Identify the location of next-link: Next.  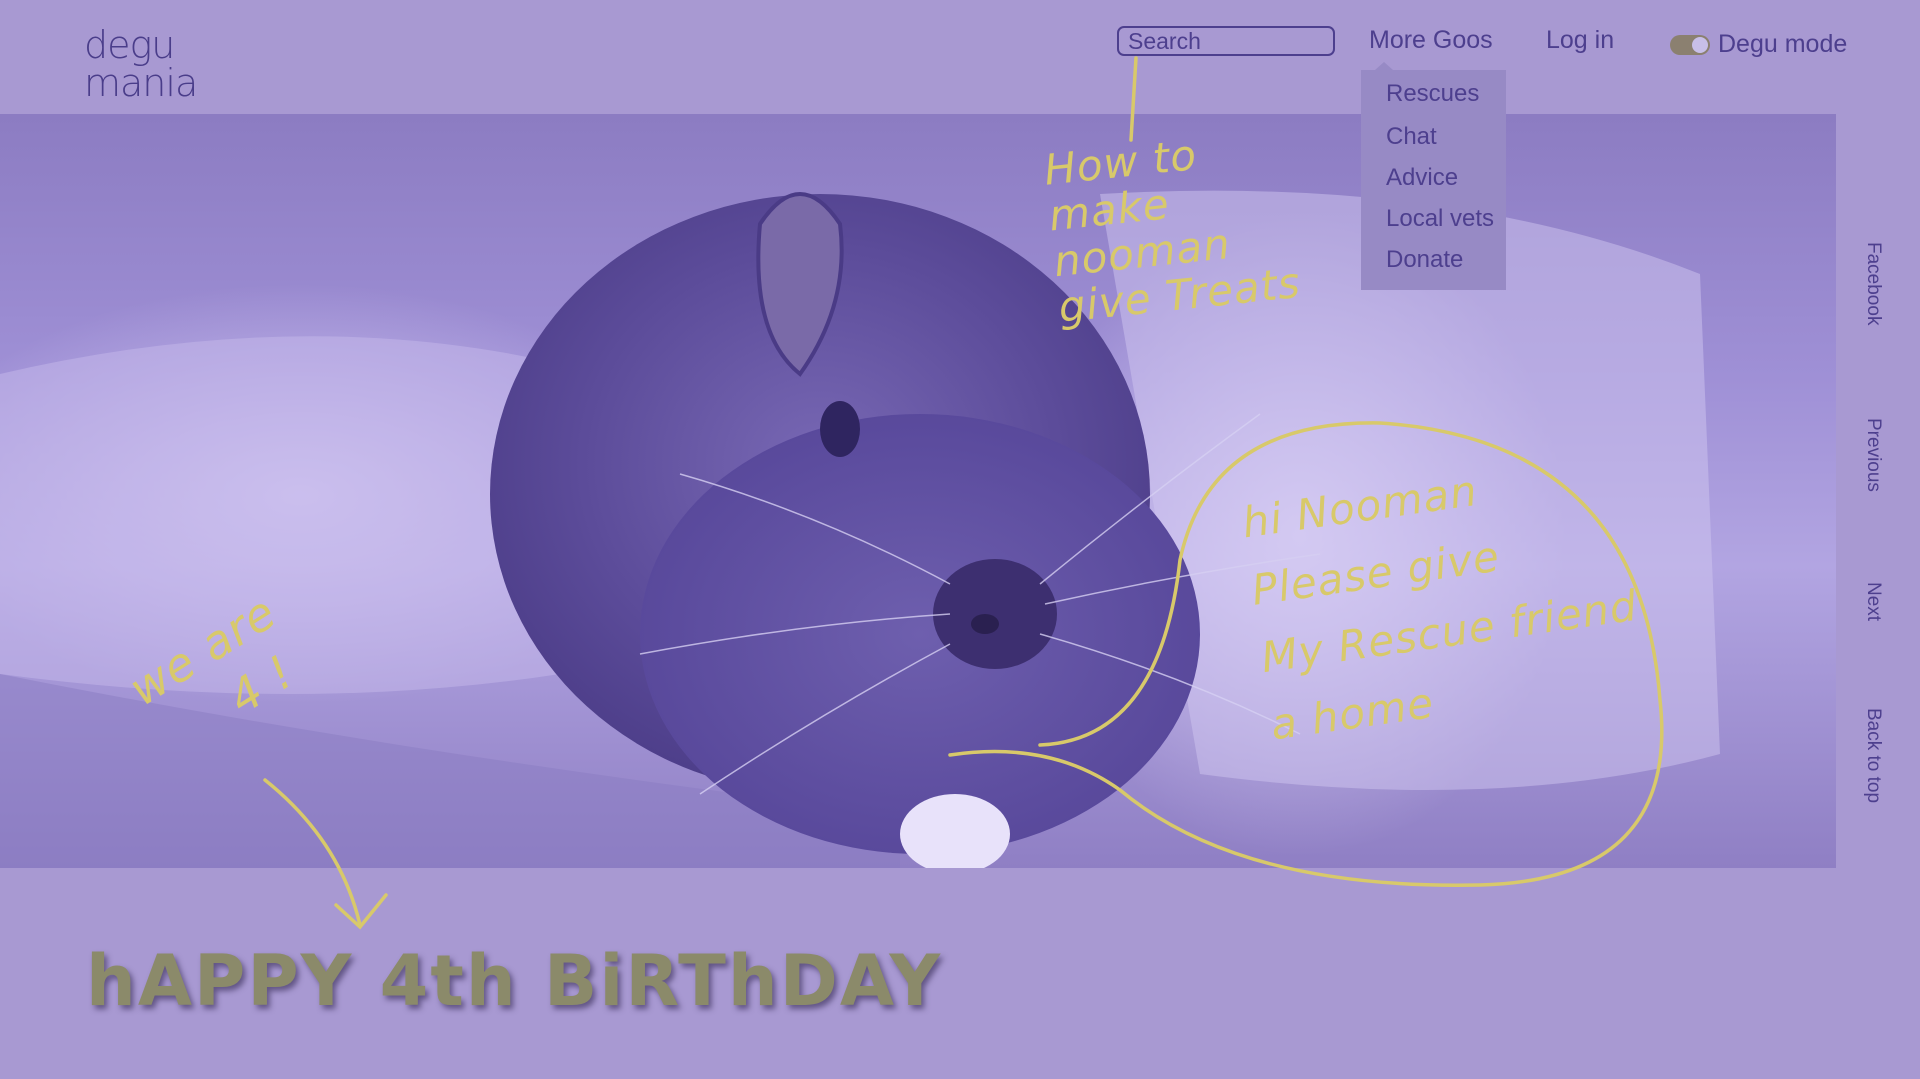
(1873, 601).